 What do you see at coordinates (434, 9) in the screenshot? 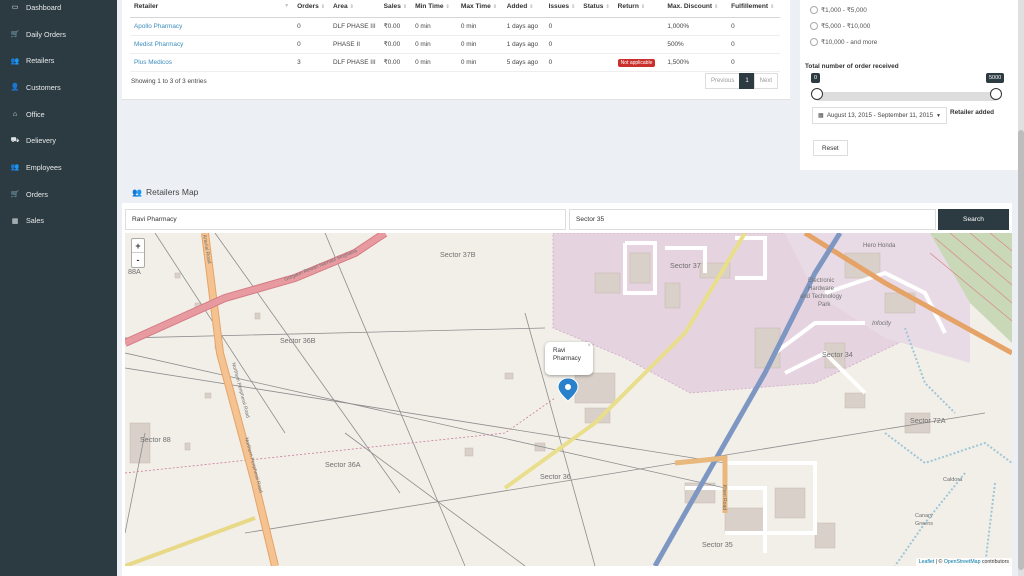
I see `column-header: Min Time ⇕` at bounding box center [434, 9].